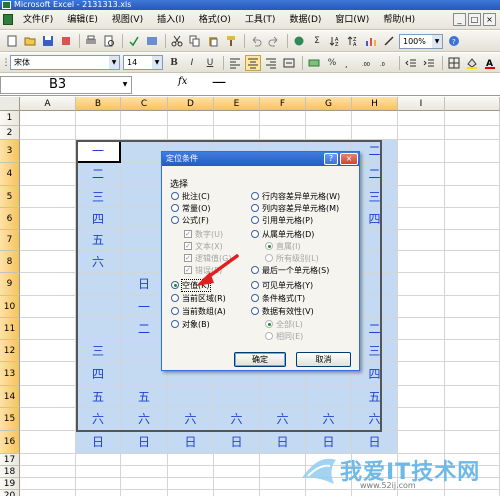 This screenshot has height=496, width=500. Describe the element at coordinates (421, 133) in the screenshot. I see `cell-i2` at that location.